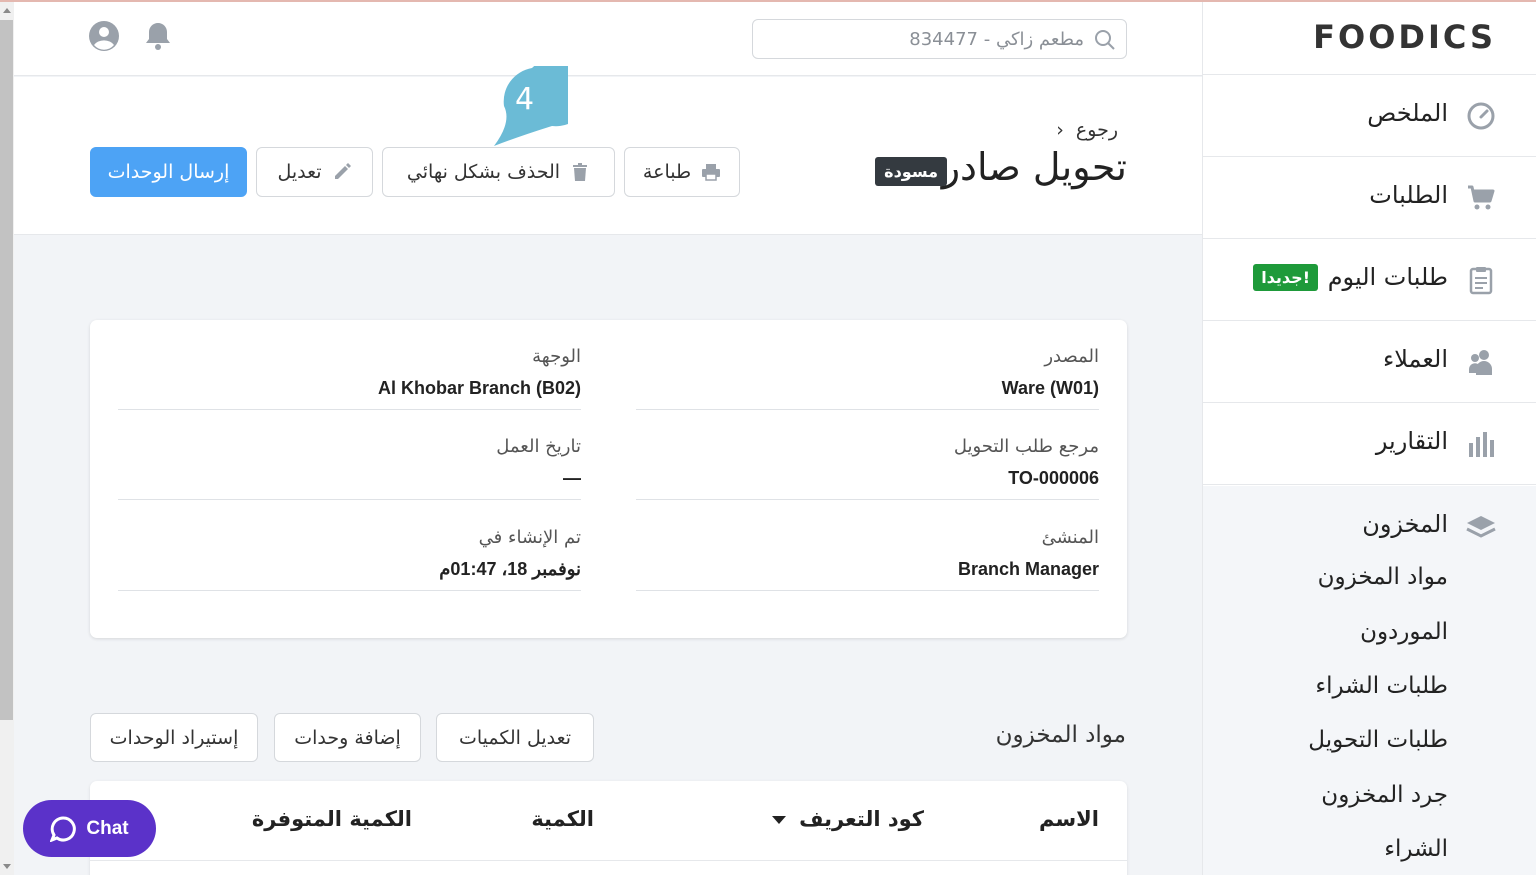 The height and width of the screenshot is (875, 1536). Describe the element at coordinates (779, 820) in the screenshot. I see `sort-caret-down-icon` at that location.